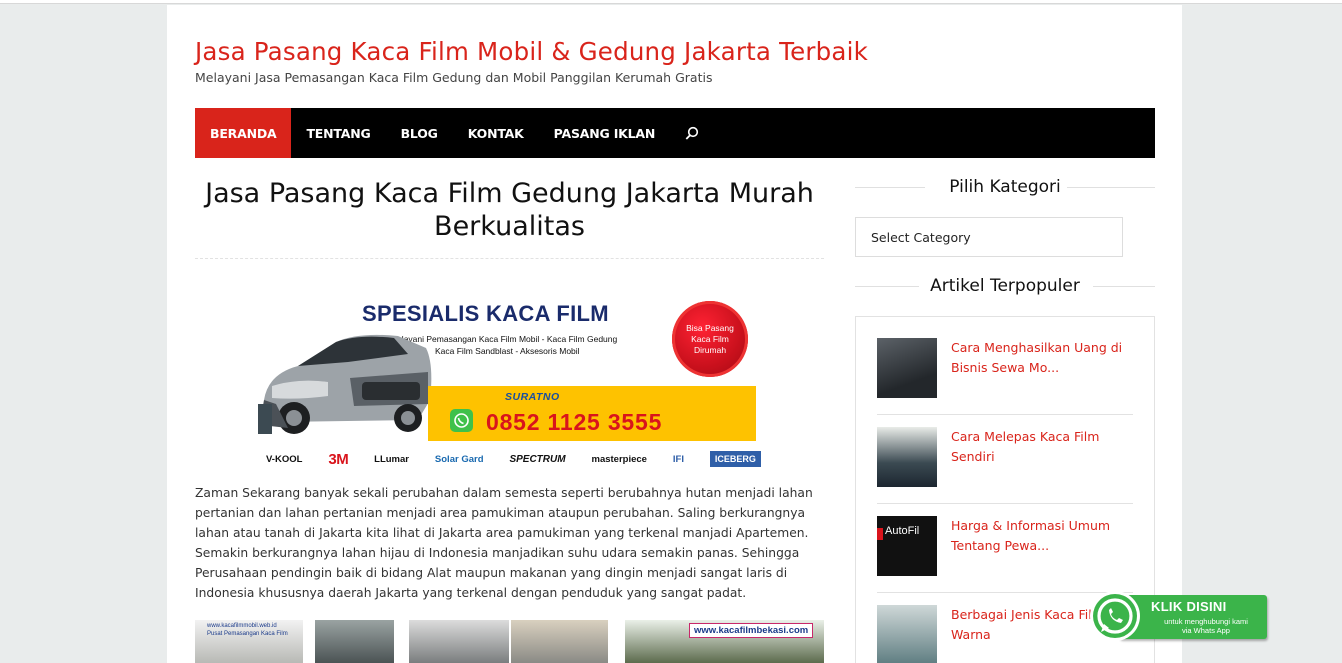 Image resolution: width=1342 pixels, height=663 pixels. Describe the element at coordinates (284, 459) in the screenshot. I see `brand-vkool: V-KOOL` at that location.